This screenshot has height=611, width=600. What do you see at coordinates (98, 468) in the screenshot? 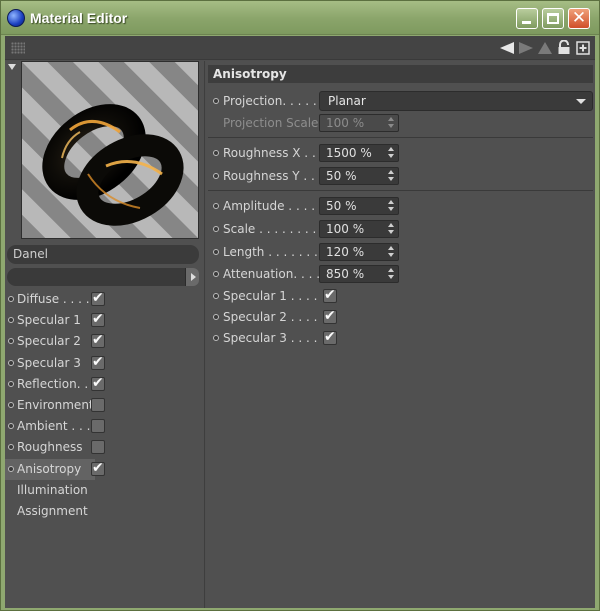
I see `channel-anisotropy-checkbox` at bounding box center [98, 468].